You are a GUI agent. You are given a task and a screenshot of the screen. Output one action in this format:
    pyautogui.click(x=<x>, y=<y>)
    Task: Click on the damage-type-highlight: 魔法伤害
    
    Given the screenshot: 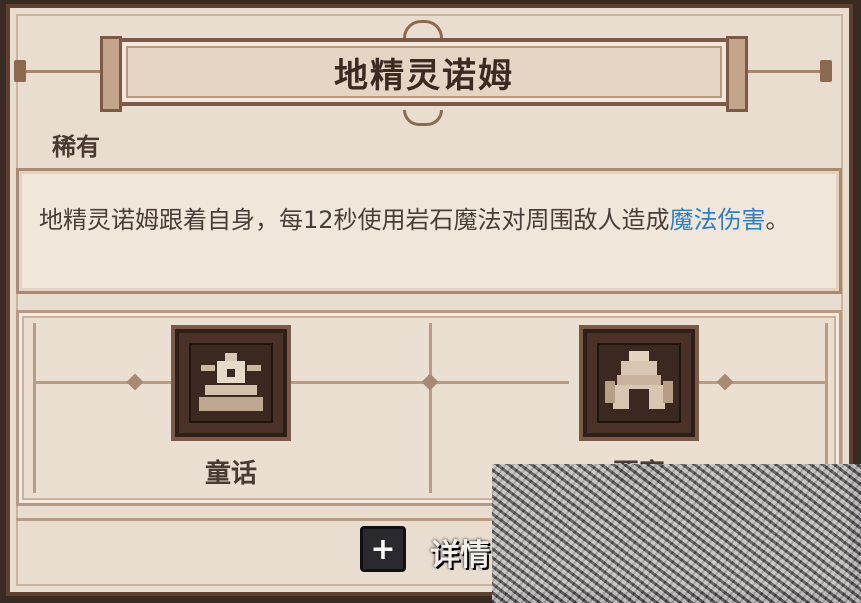 What is the action you would take?
    pyautogui.click(x=718, y=220)
    